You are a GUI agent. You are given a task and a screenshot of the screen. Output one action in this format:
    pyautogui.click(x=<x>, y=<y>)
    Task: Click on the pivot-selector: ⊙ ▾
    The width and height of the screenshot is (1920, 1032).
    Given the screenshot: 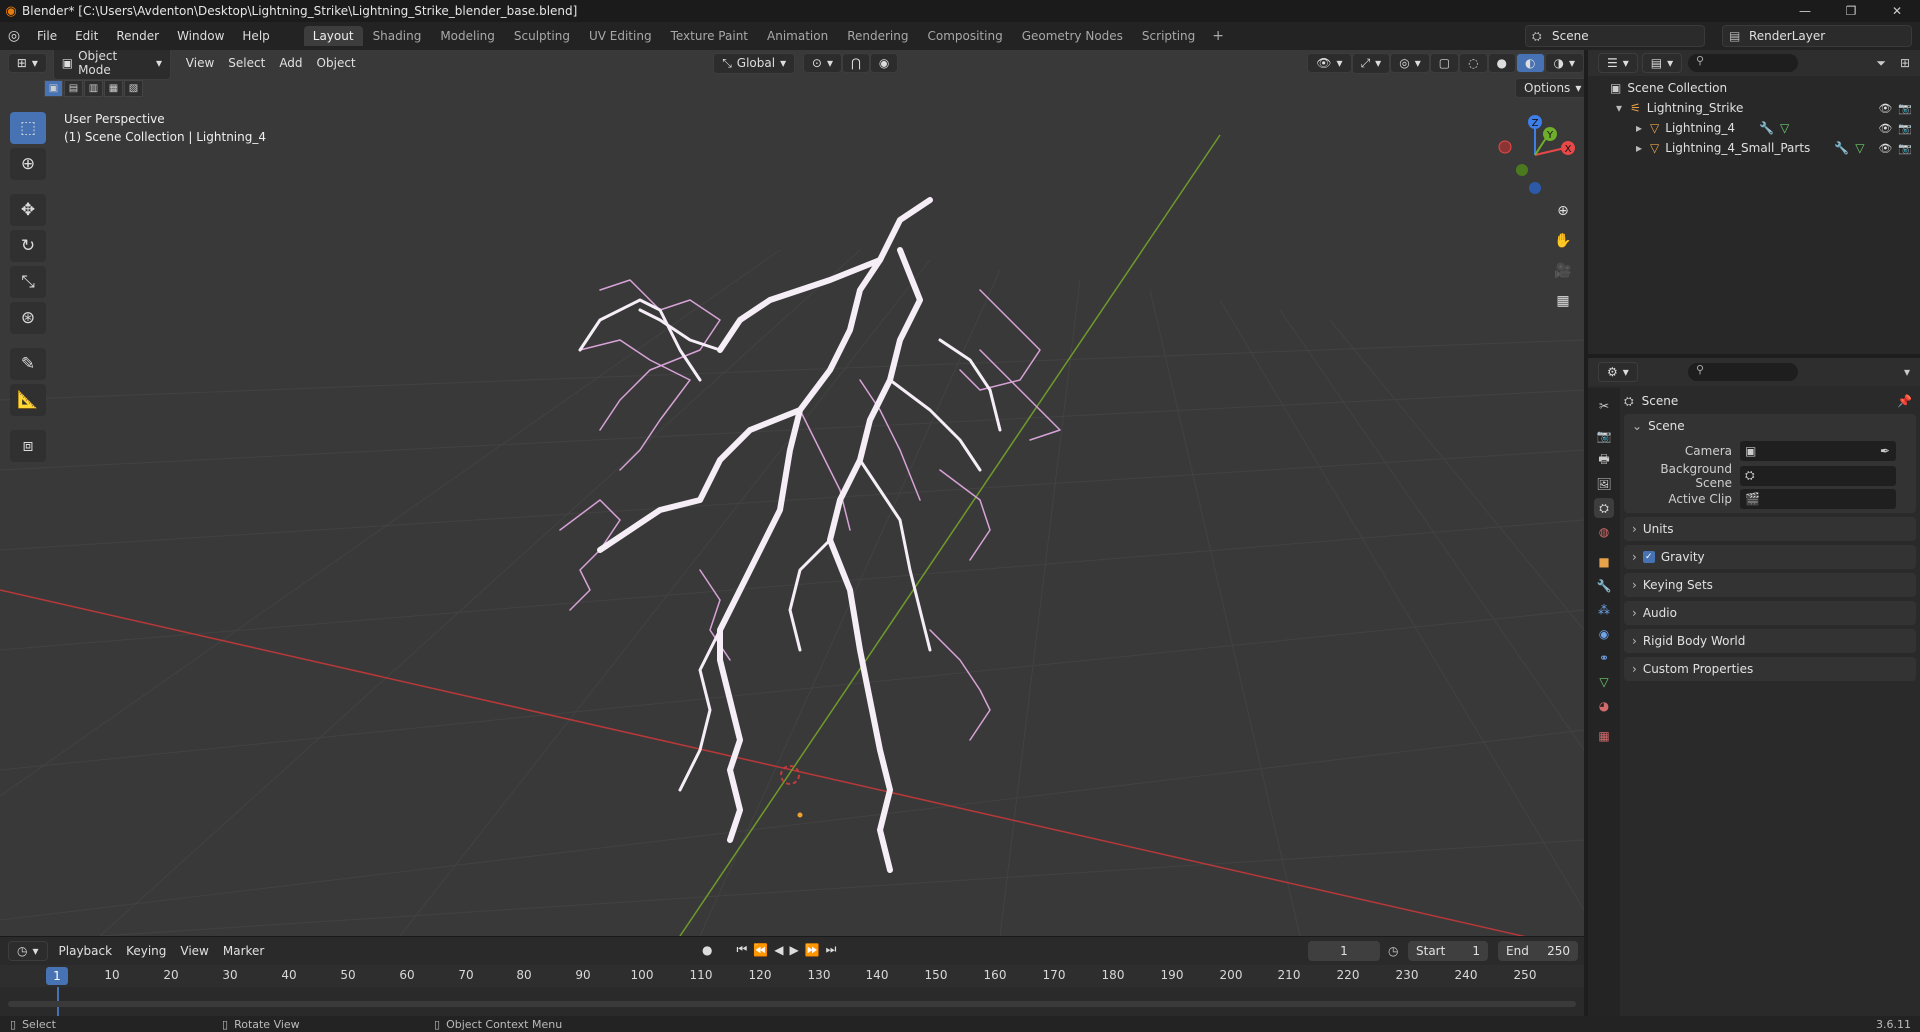 What is the action you would take?
    pyautogui.click(x=822, y=63)
    